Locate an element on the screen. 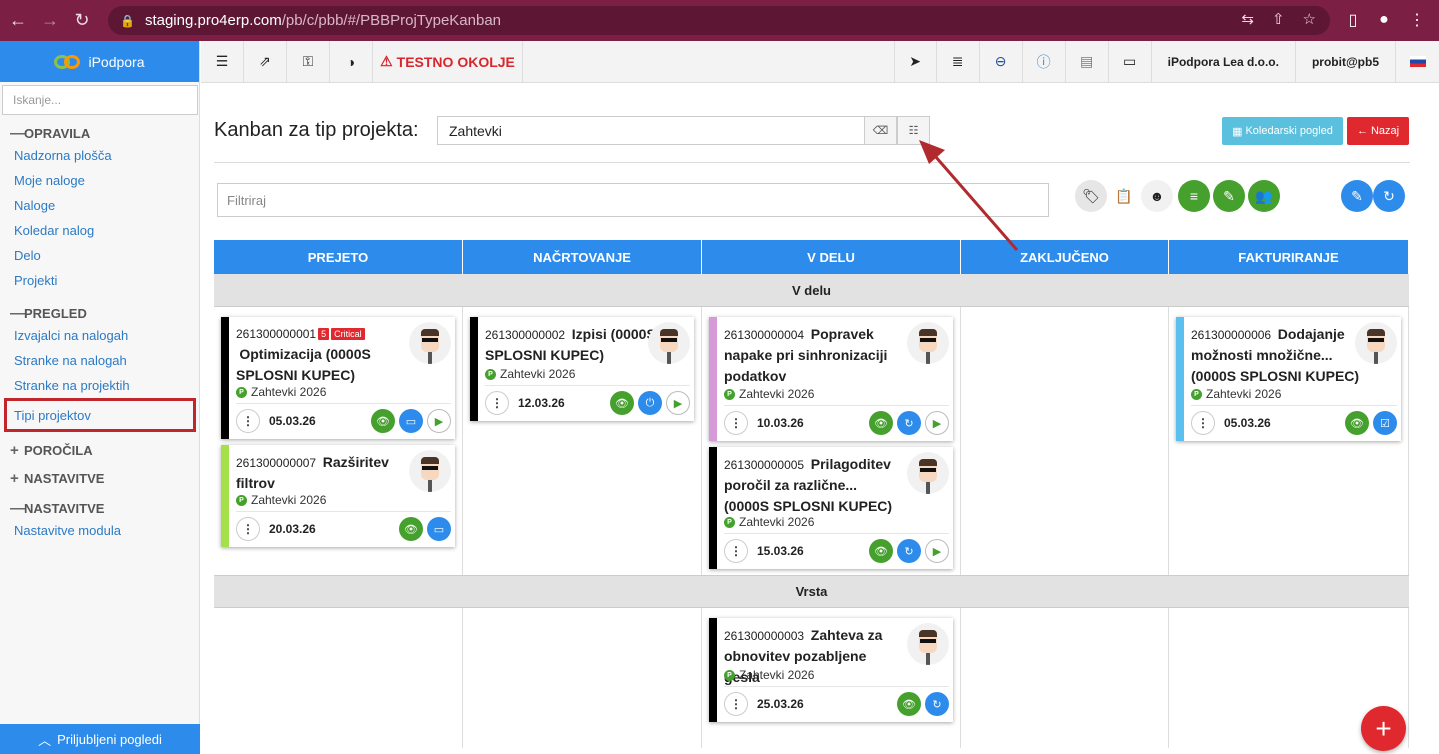 This screenshot has width=1439, height=754. add-fab-button: + is located at coordinates (1383, 728).